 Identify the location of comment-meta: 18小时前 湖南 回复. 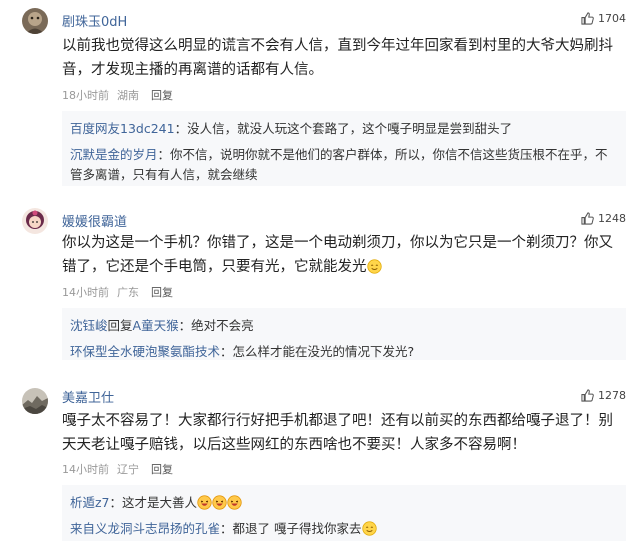
(121, 95).